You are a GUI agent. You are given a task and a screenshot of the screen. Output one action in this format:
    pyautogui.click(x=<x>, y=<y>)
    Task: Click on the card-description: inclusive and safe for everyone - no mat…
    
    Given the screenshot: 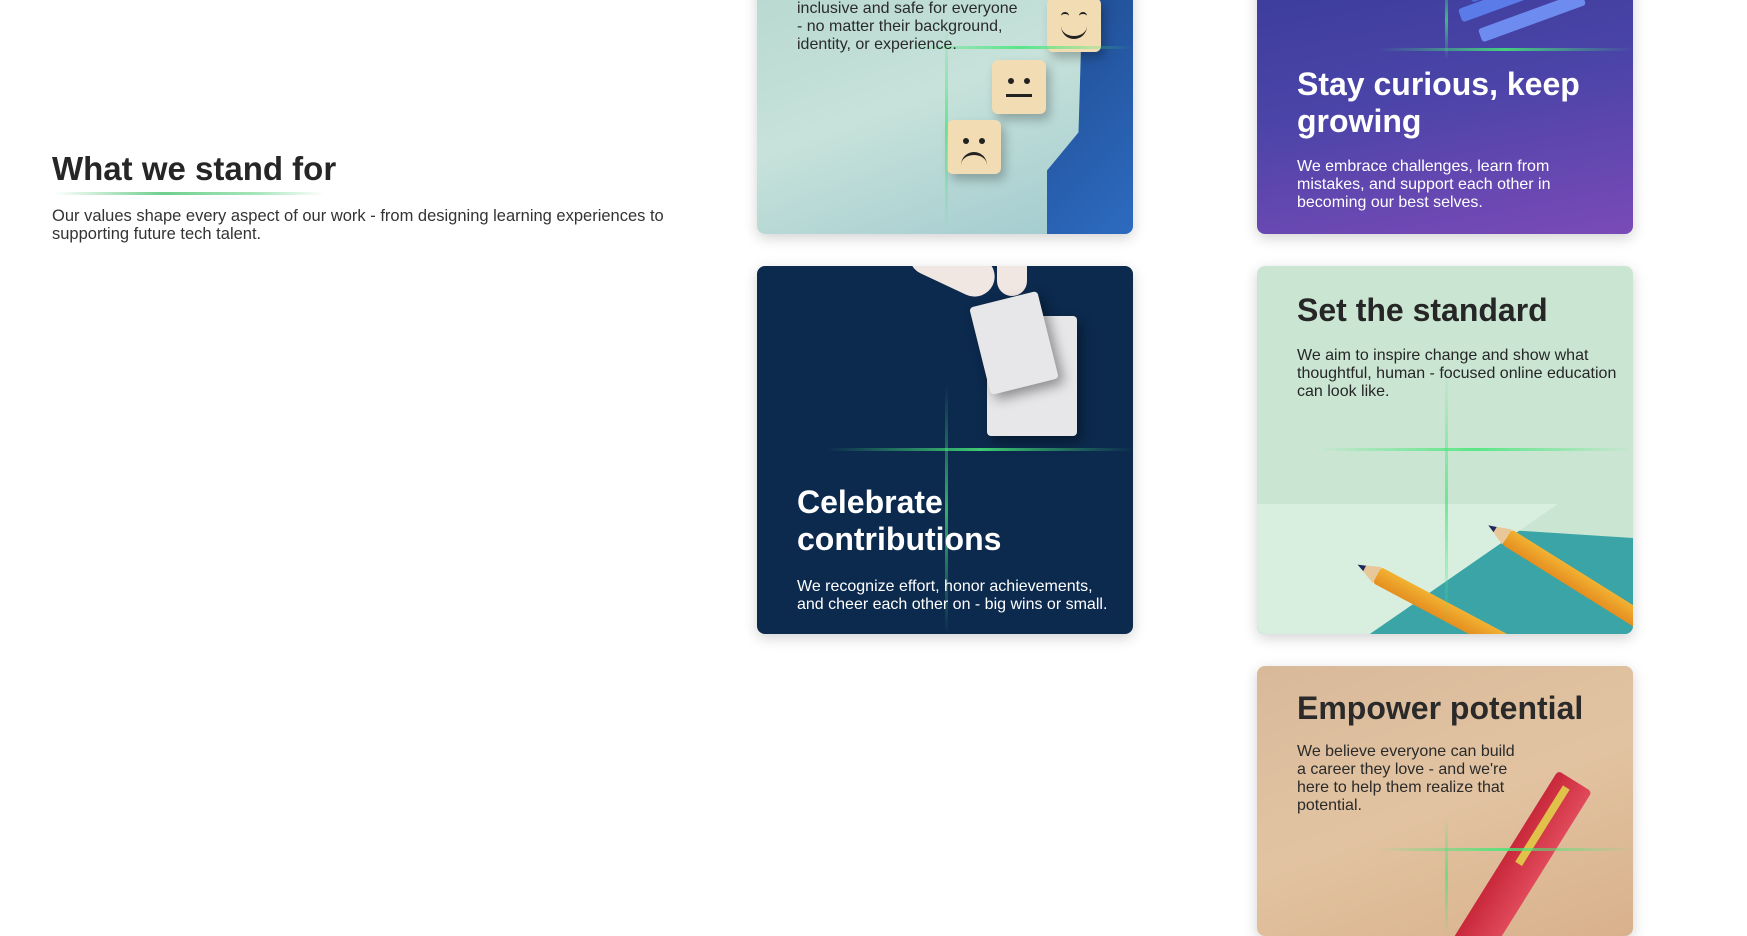 What is the action you would take?
    pyautogui.click(x=907, y=26)
    